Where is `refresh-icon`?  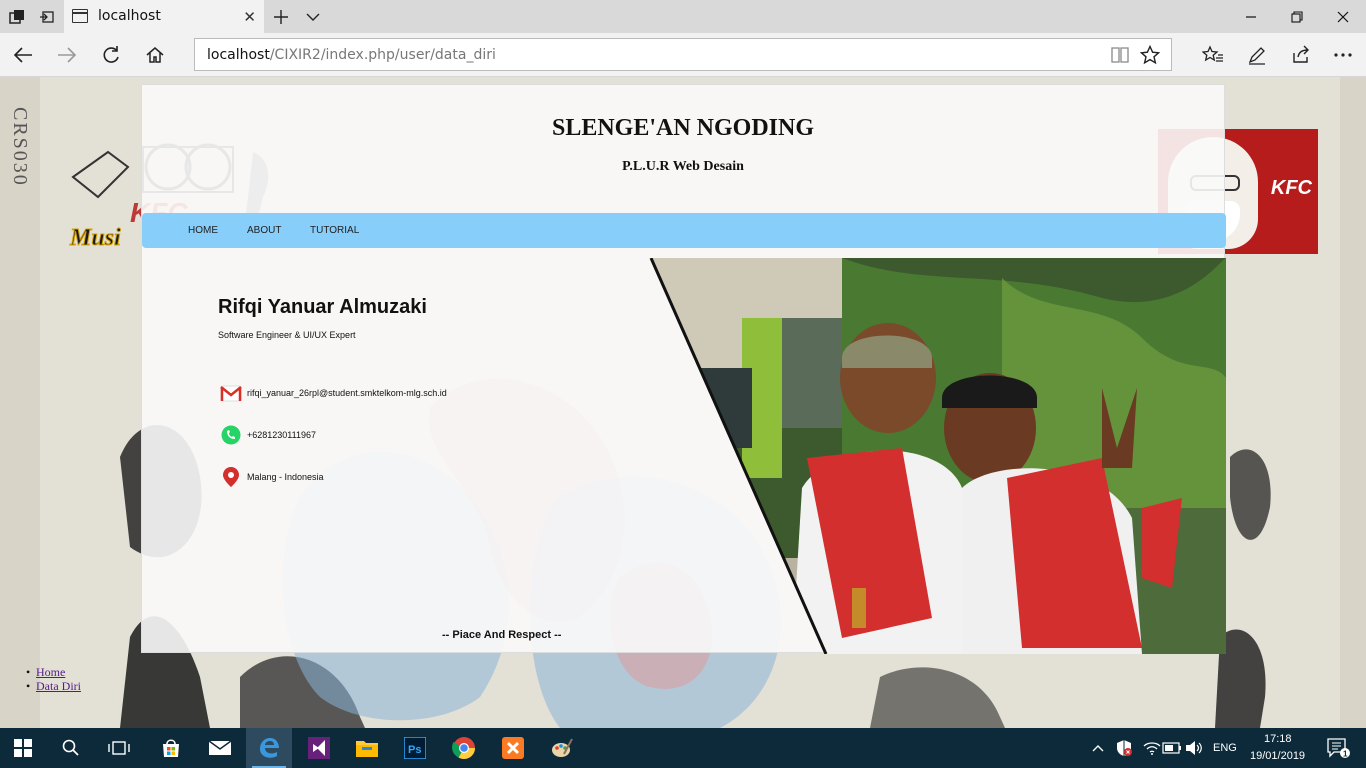 refresh-icon is located at coordinates (111, 55).